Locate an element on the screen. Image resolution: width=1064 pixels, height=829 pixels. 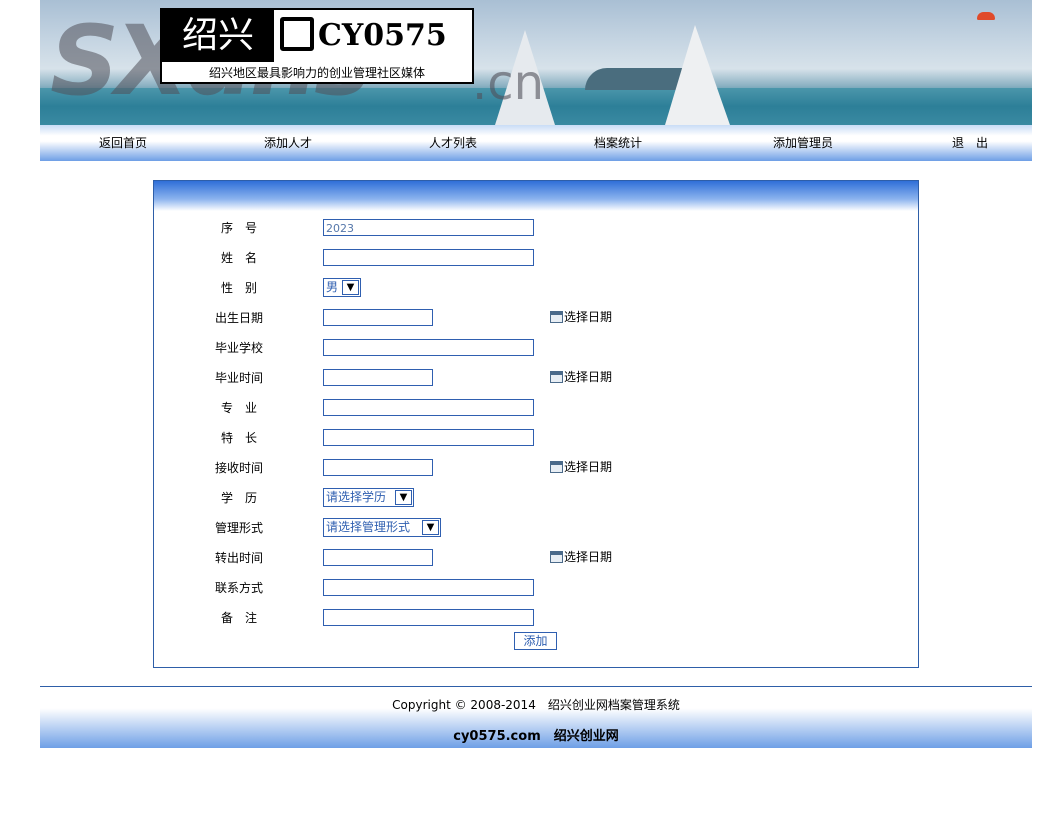
nav-item-archive-stats: 档案统计 is located at coordinates (618, 143).